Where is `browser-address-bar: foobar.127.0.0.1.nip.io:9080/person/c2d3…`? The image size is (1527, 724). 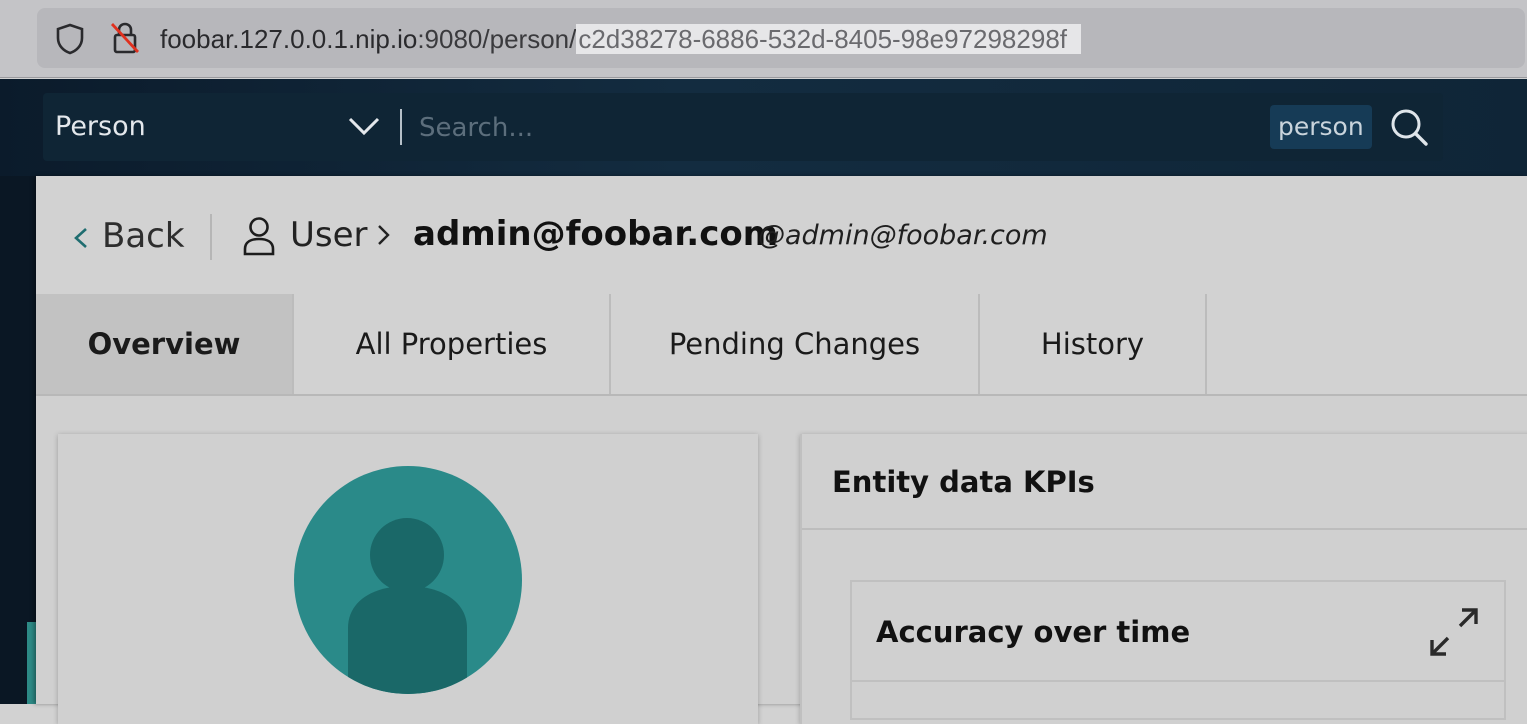
browser-address-bar: foobar.127.0.0.1.nip.io:9080/person/c2d3… is located at coordinates (763, 39).